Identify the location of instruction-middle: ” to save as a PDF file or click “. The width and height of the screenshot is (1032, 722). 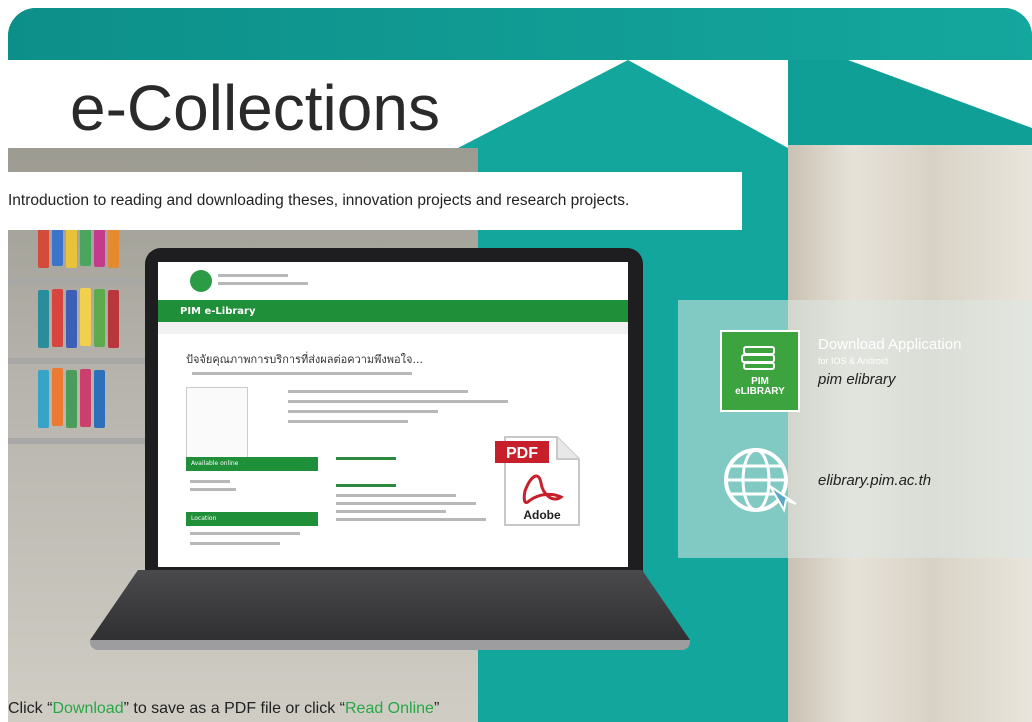
(234, 708).